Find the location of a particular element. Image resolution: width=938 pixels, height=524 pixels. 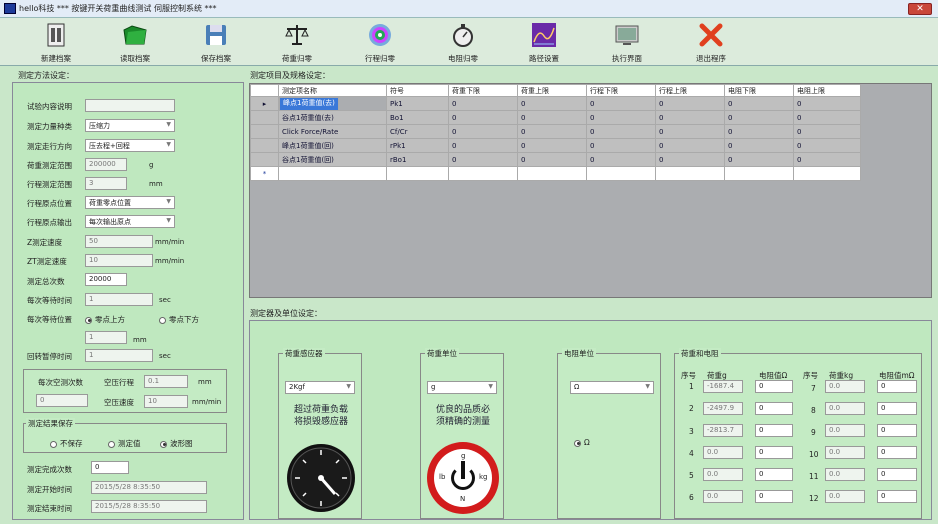

table-cell: 谷点1荷重值(去) is located at coordinates (332, 117).